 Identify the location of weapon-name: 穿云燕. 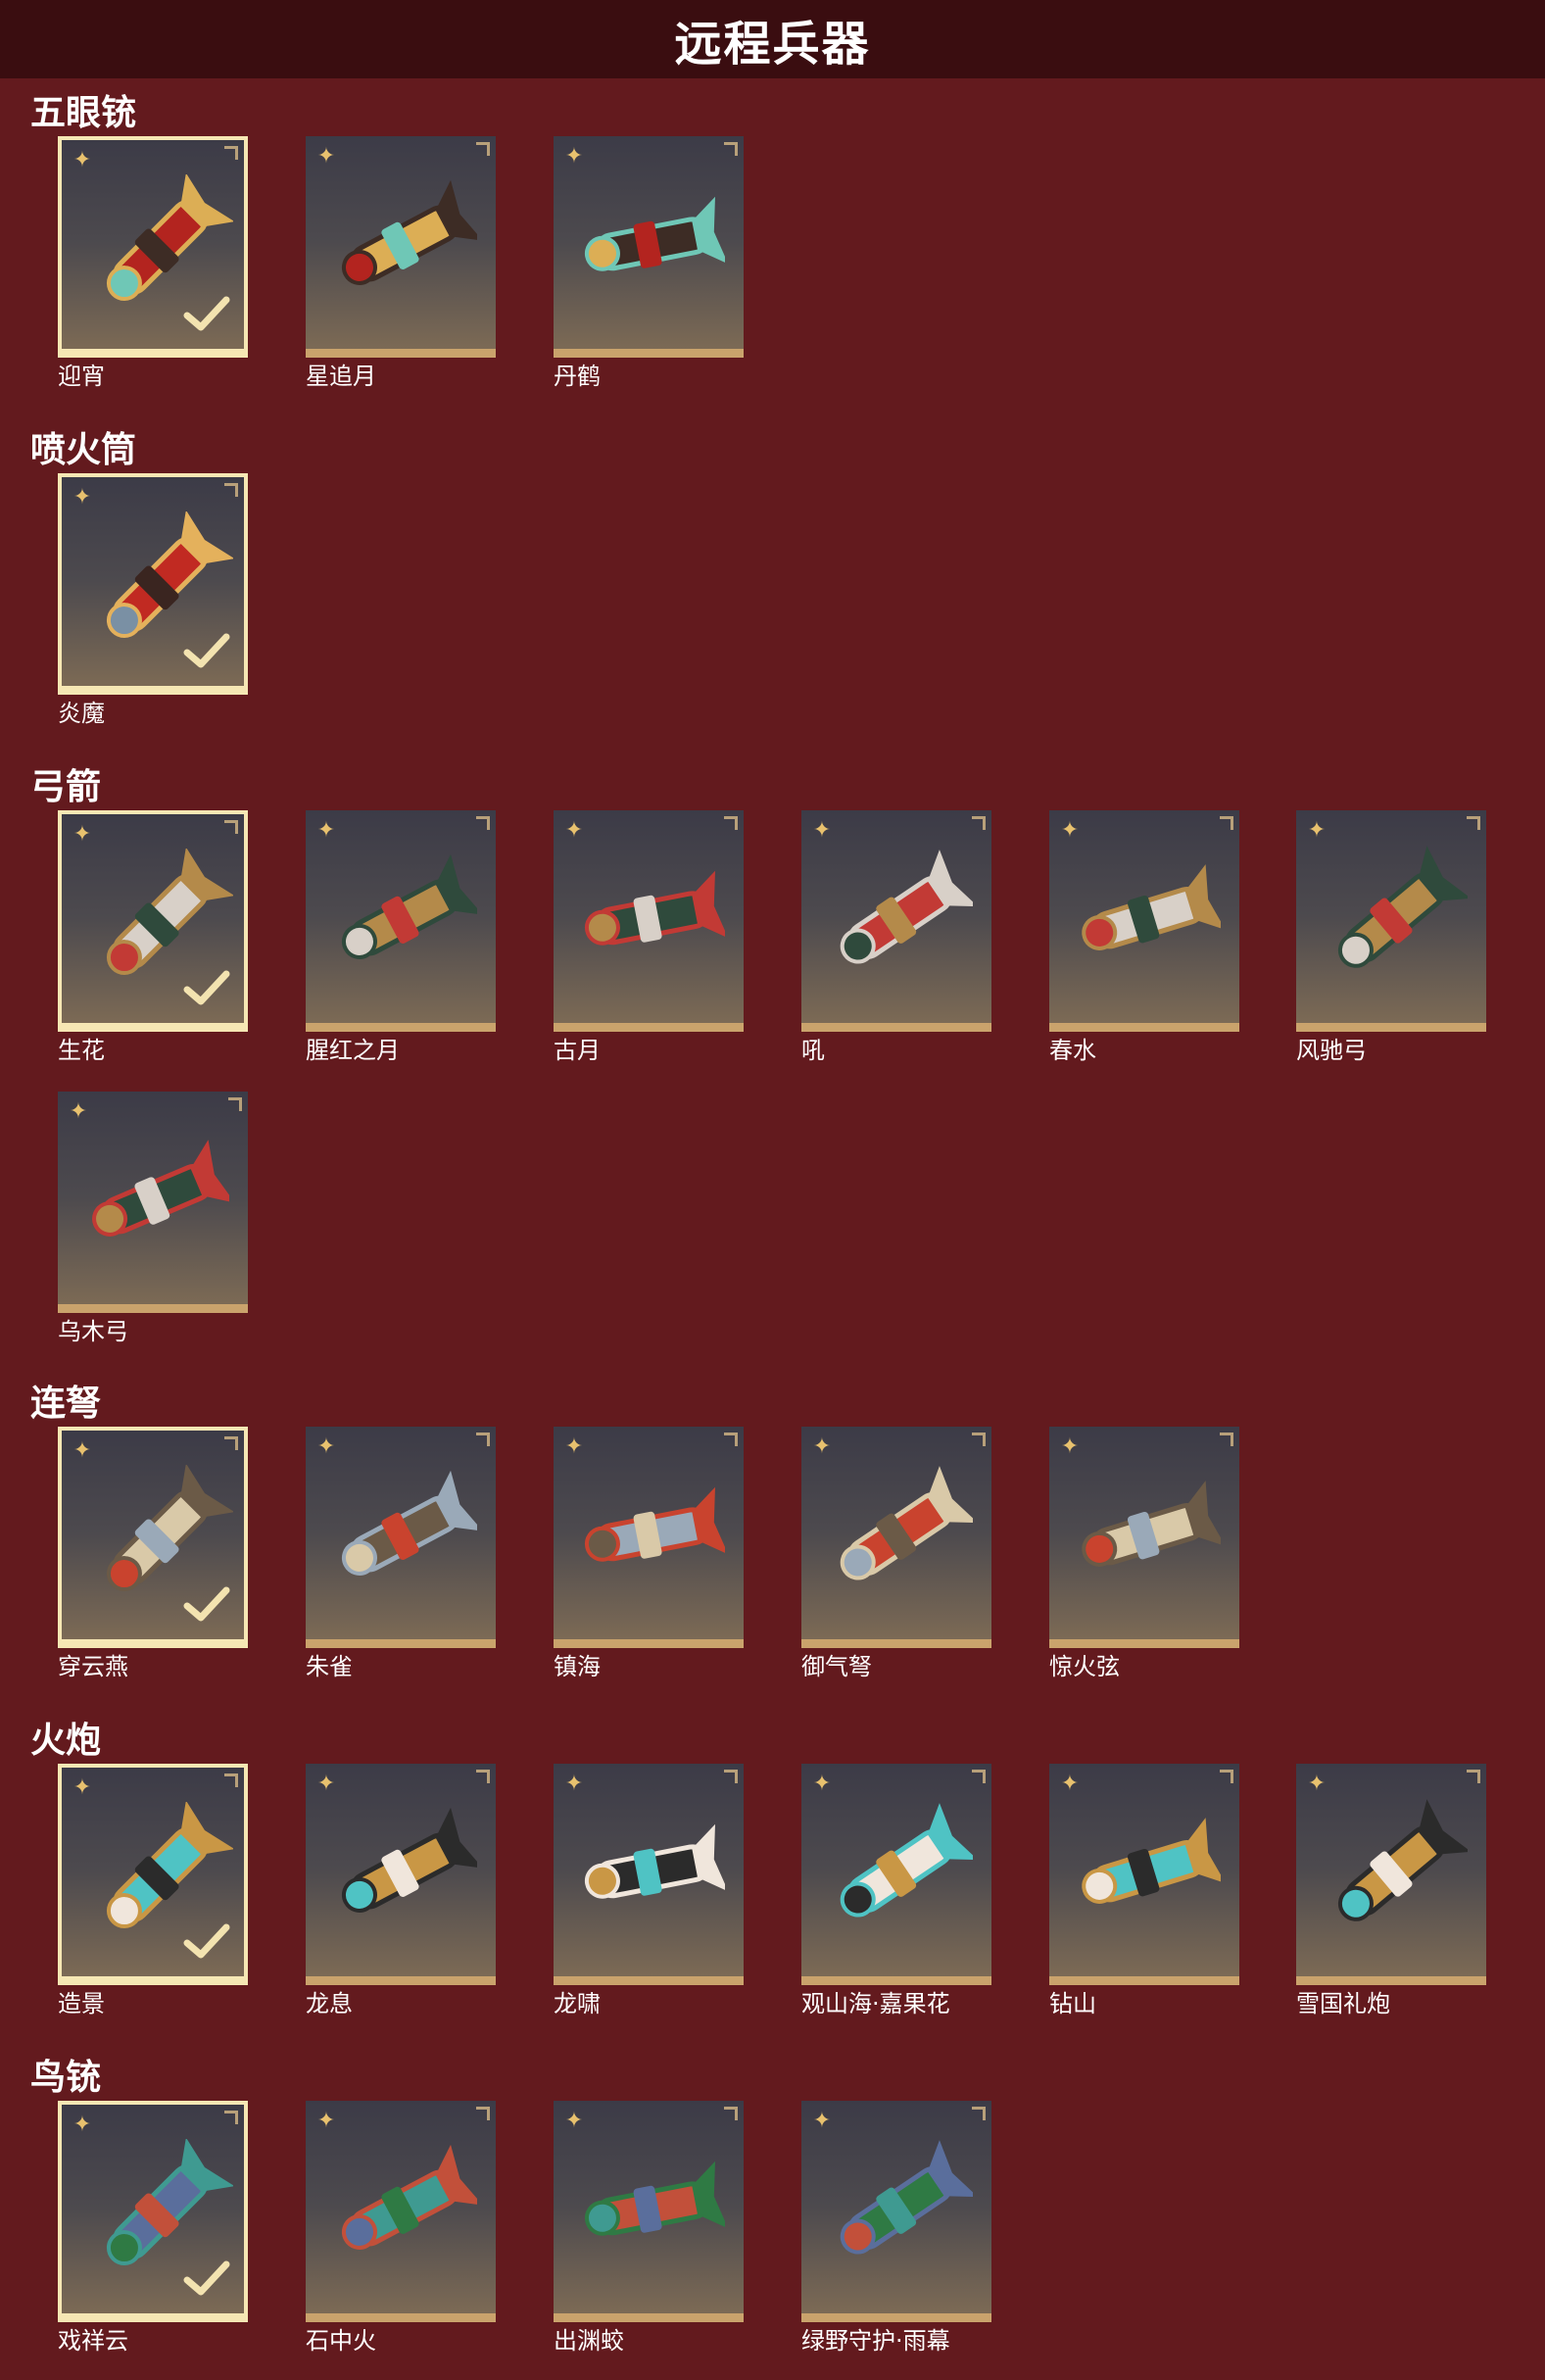
(93, 1666).